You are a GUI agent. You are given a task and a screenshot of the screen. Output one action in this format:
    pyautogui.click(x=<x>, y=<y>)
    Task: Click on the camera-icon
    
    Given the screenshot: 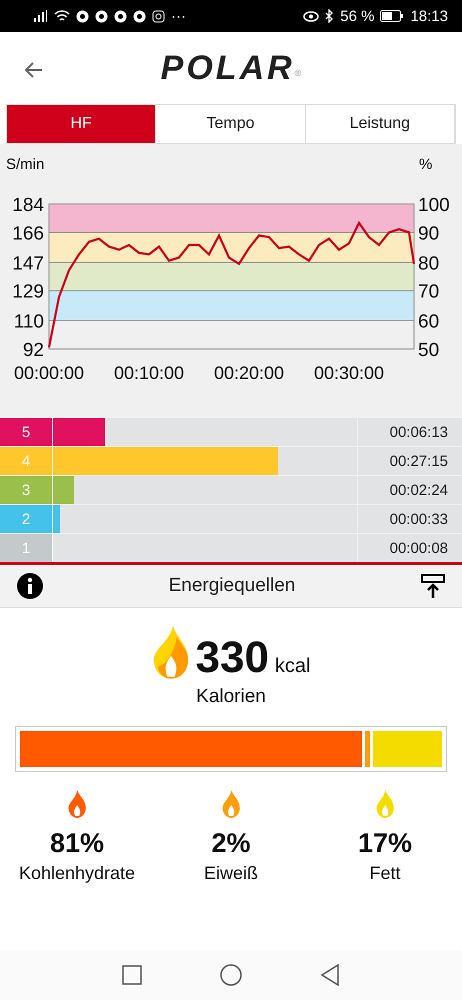 What is the action you would take?
    pyautogui.click(x=158, y=16)
    